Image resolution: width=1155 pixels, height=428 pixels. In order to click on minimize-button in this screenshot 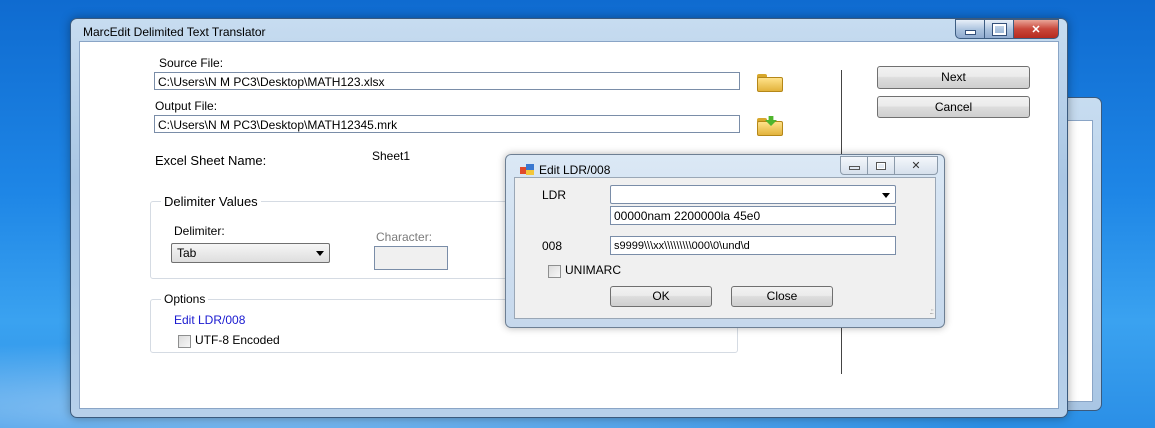, I will do `click(970, 29)`.